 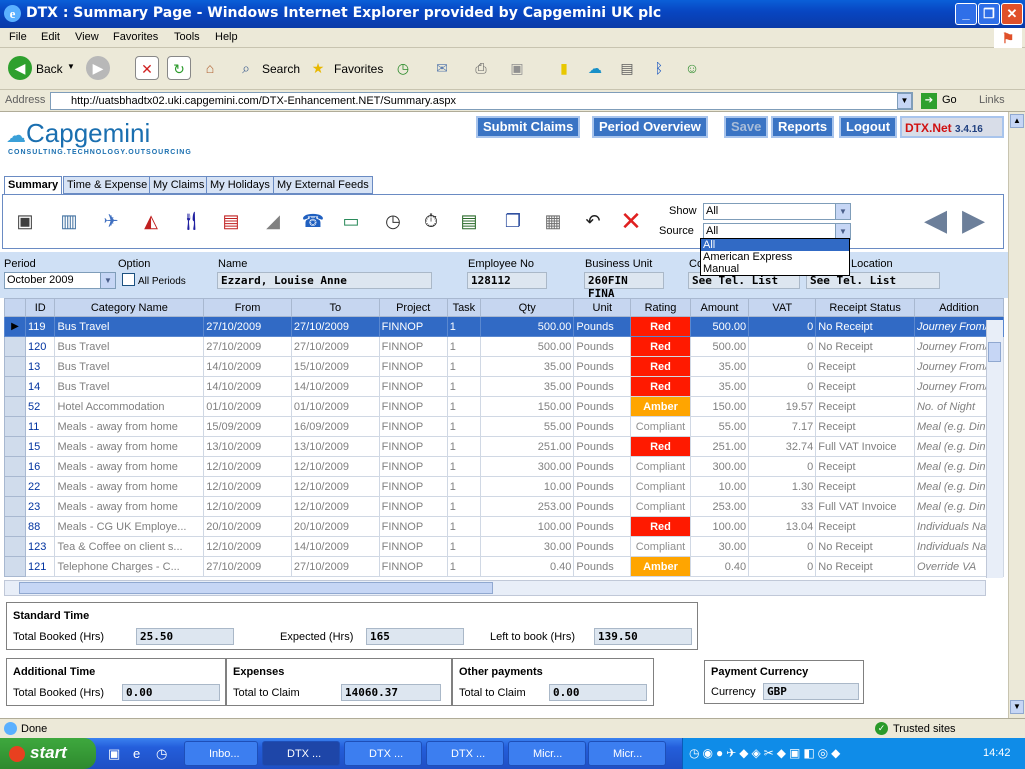 What do you see at coordinates (351, 221) in the screenshot?
I see `credit-card-icon: ▭` at bounding box center [351, 221].